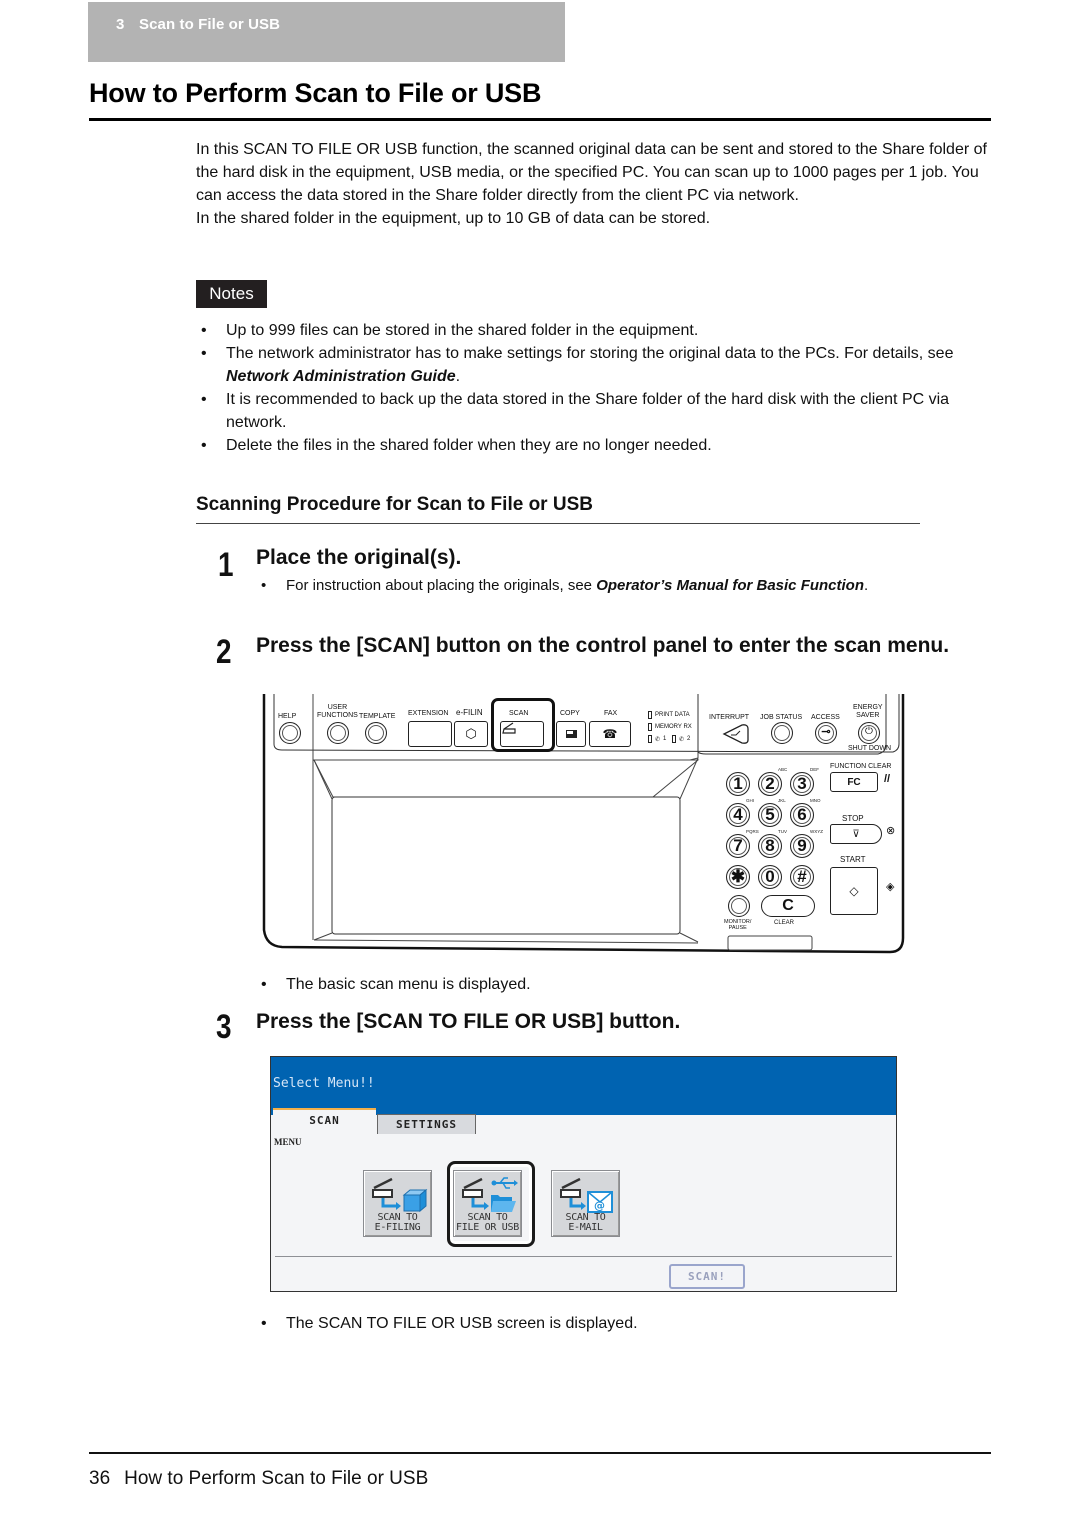 Image resolution: width=1080 pixels, height=1526 pixels. What do you see at coordinates (324, 1121) in the screenshot?
I see `tab-scan: SCAN` at bounding box center [324, 1121].